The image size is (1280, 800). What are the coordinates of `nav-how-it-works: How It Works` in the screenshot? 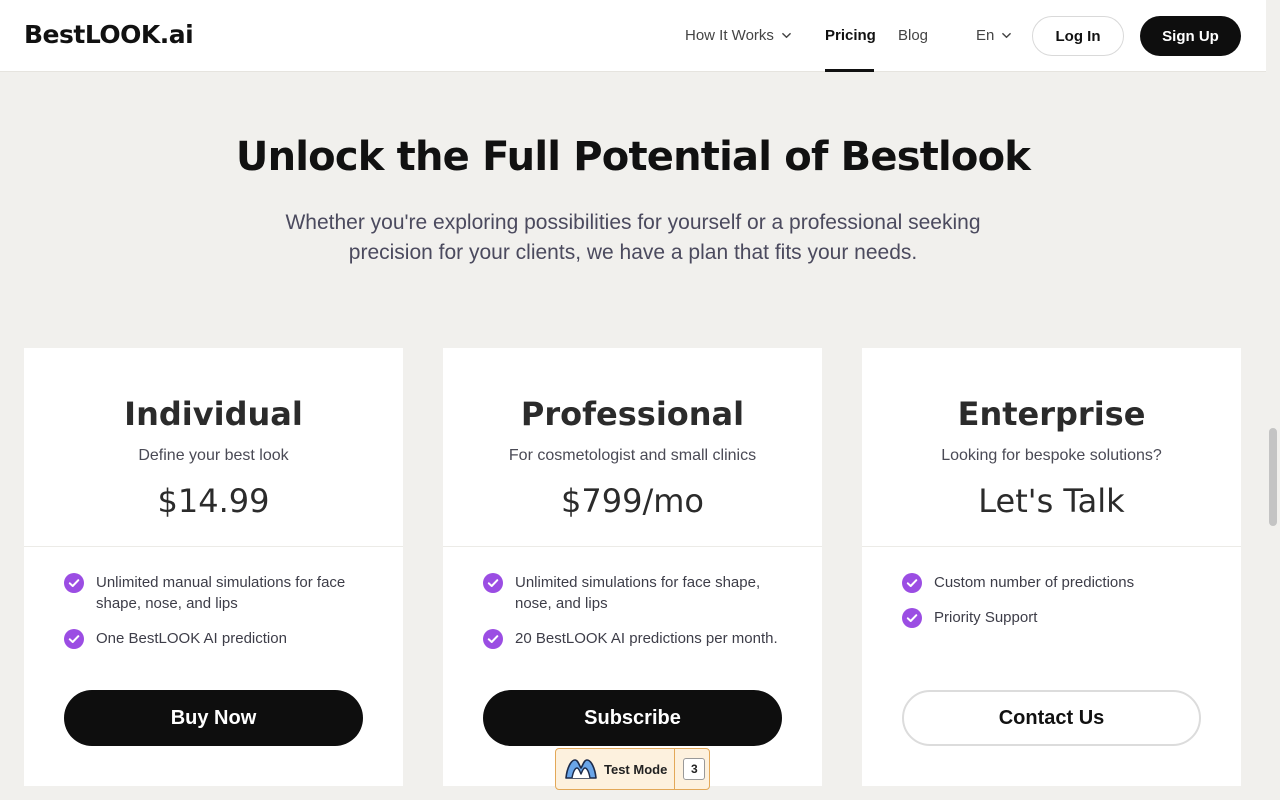 It's located at (738, 35).